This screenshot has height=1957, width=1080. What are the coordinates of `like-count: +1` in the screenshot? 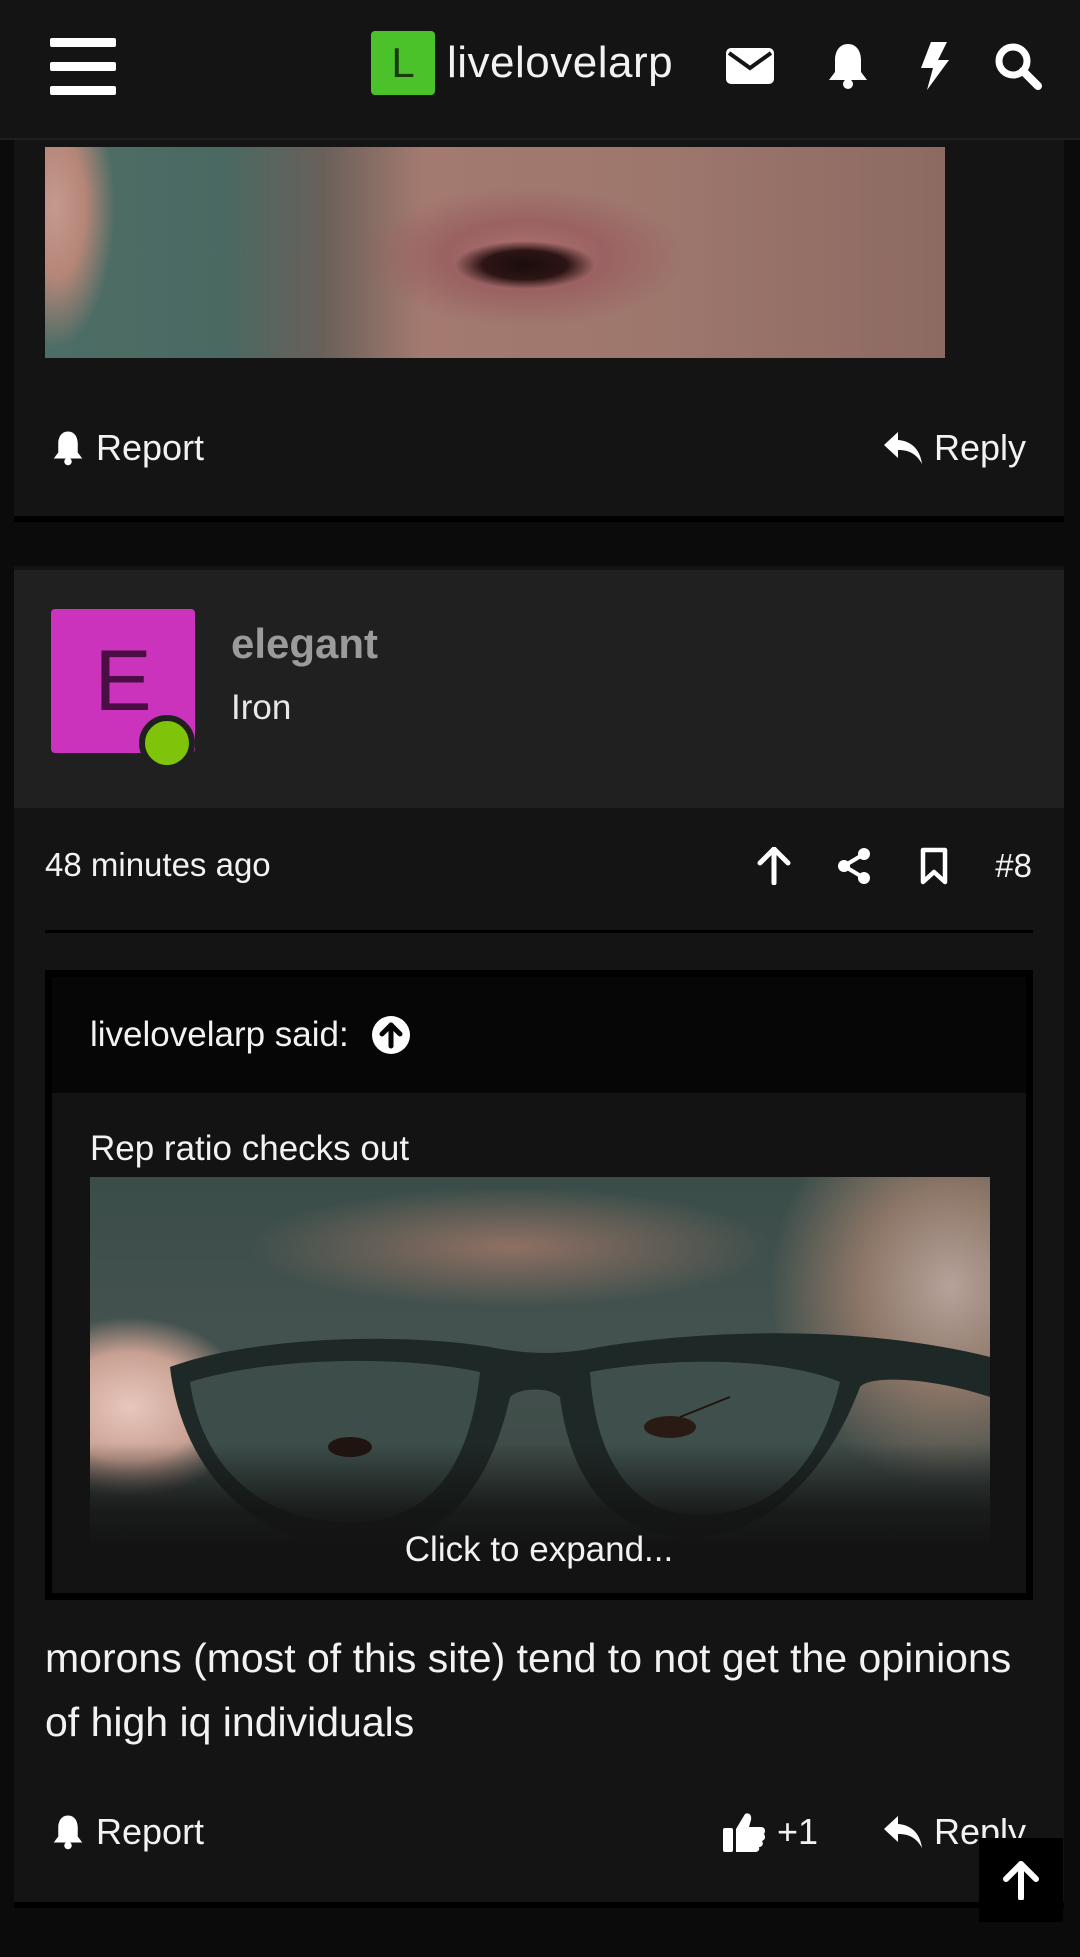 It's located at (797, 1831).